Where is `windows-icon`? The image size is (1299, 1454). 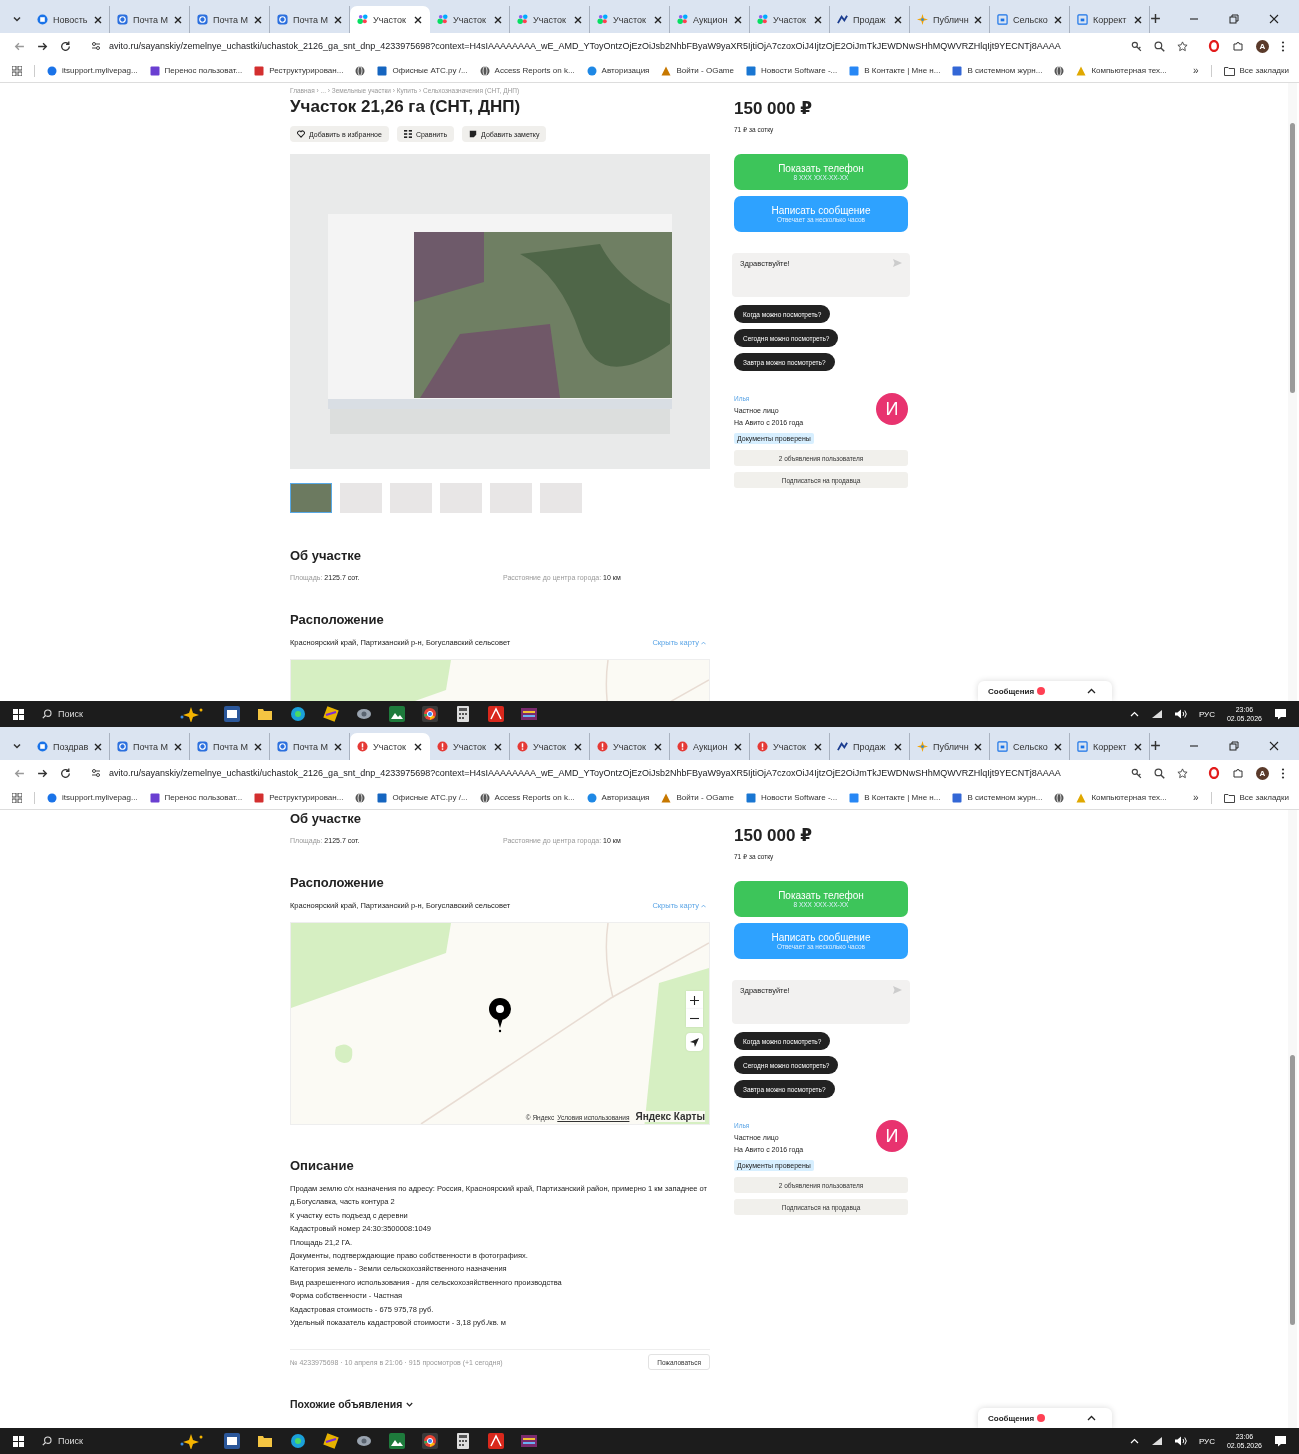
windows-icon is located at coordinates (18, 714).